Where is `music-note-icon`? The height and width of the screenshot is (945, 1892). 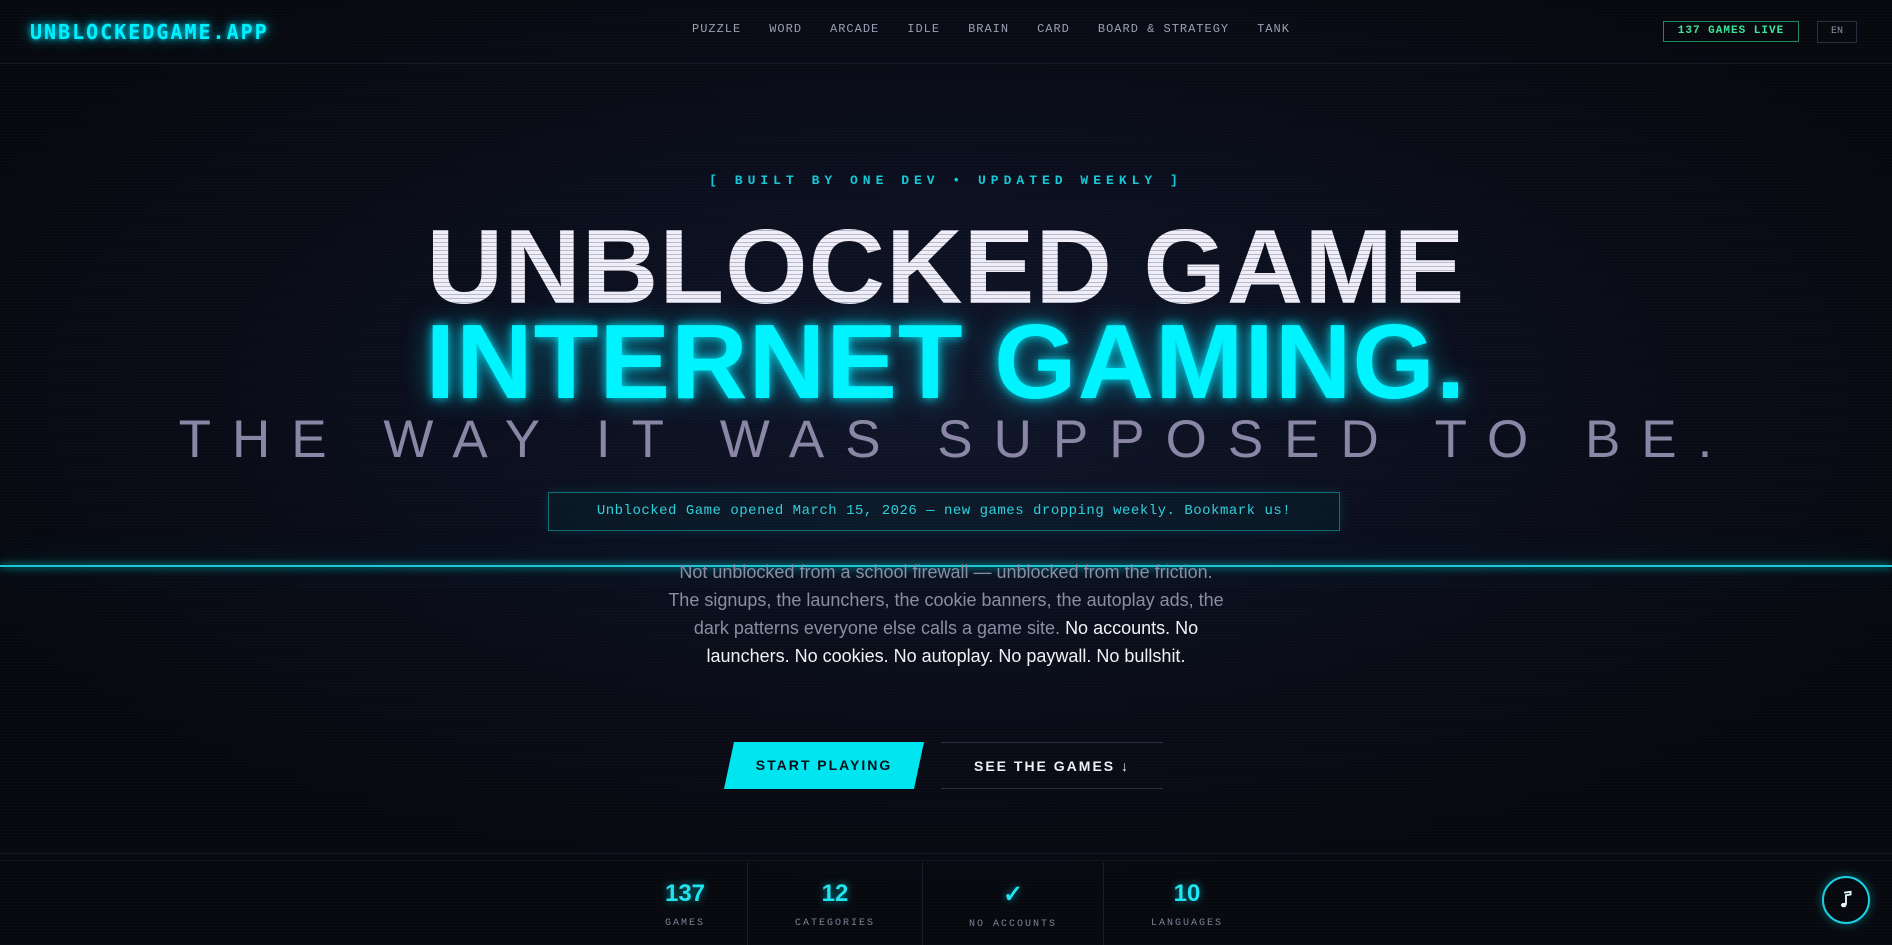
music-note-icon is located at coordinates (1846, 899).